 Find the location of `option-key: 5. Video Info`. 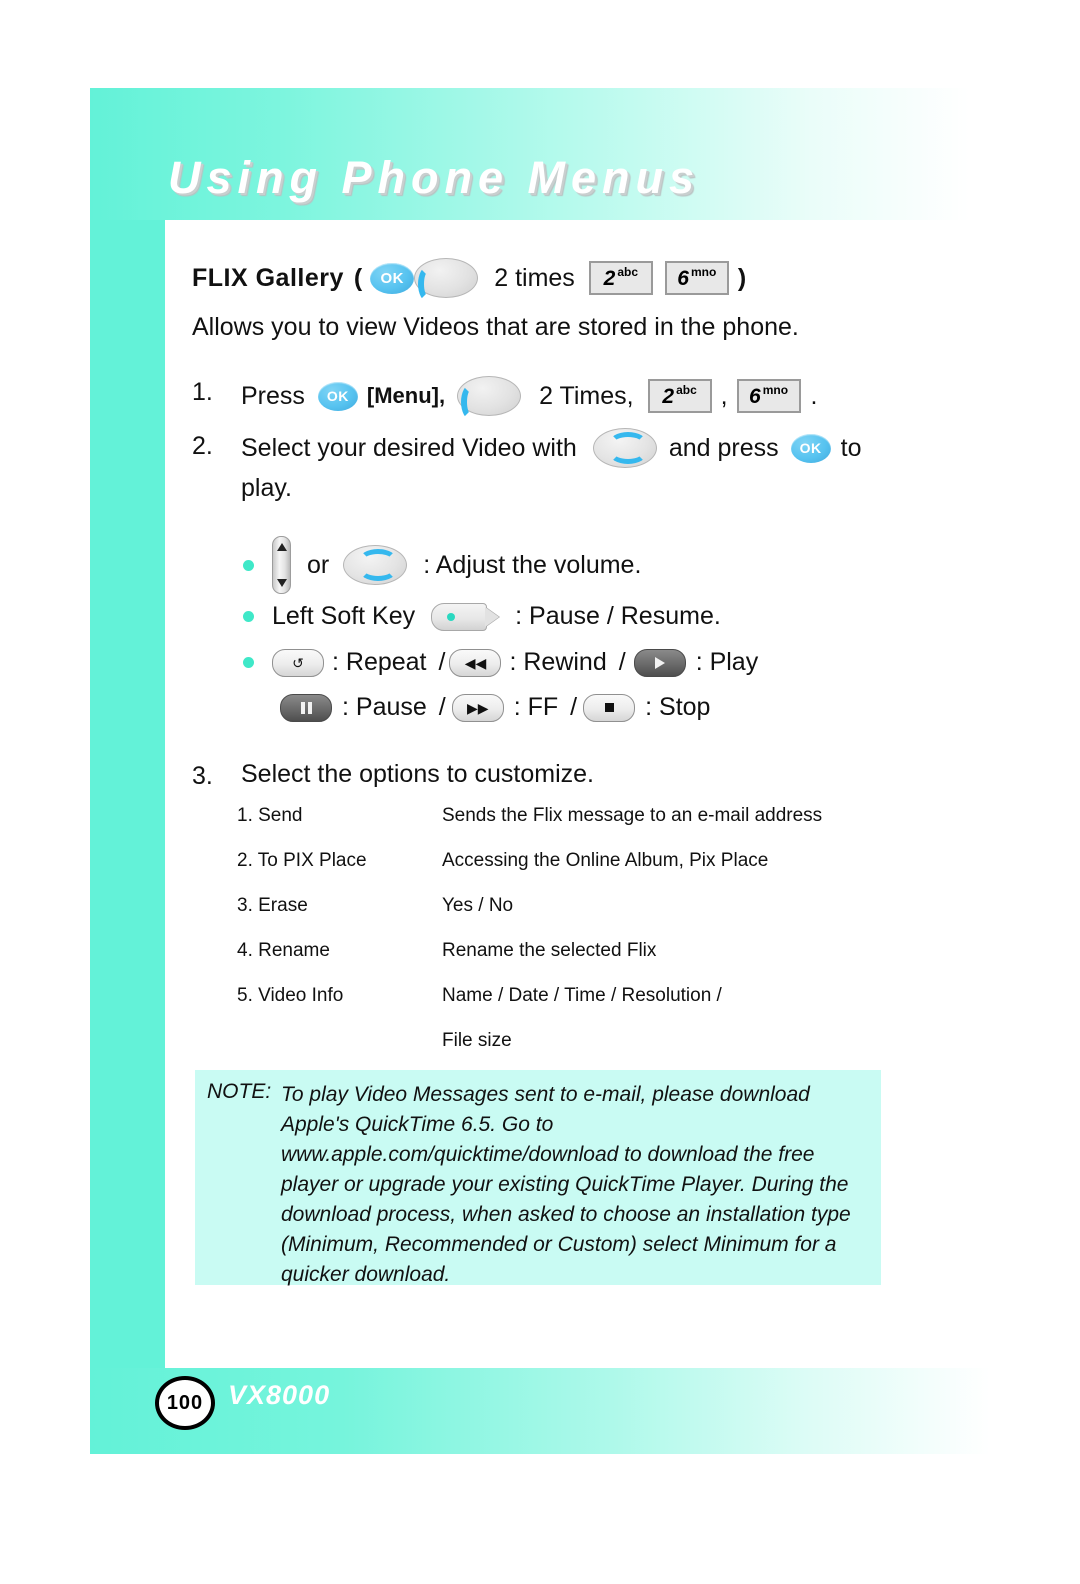

option-key: 5. Video Info is located at coordinates (290, 995).